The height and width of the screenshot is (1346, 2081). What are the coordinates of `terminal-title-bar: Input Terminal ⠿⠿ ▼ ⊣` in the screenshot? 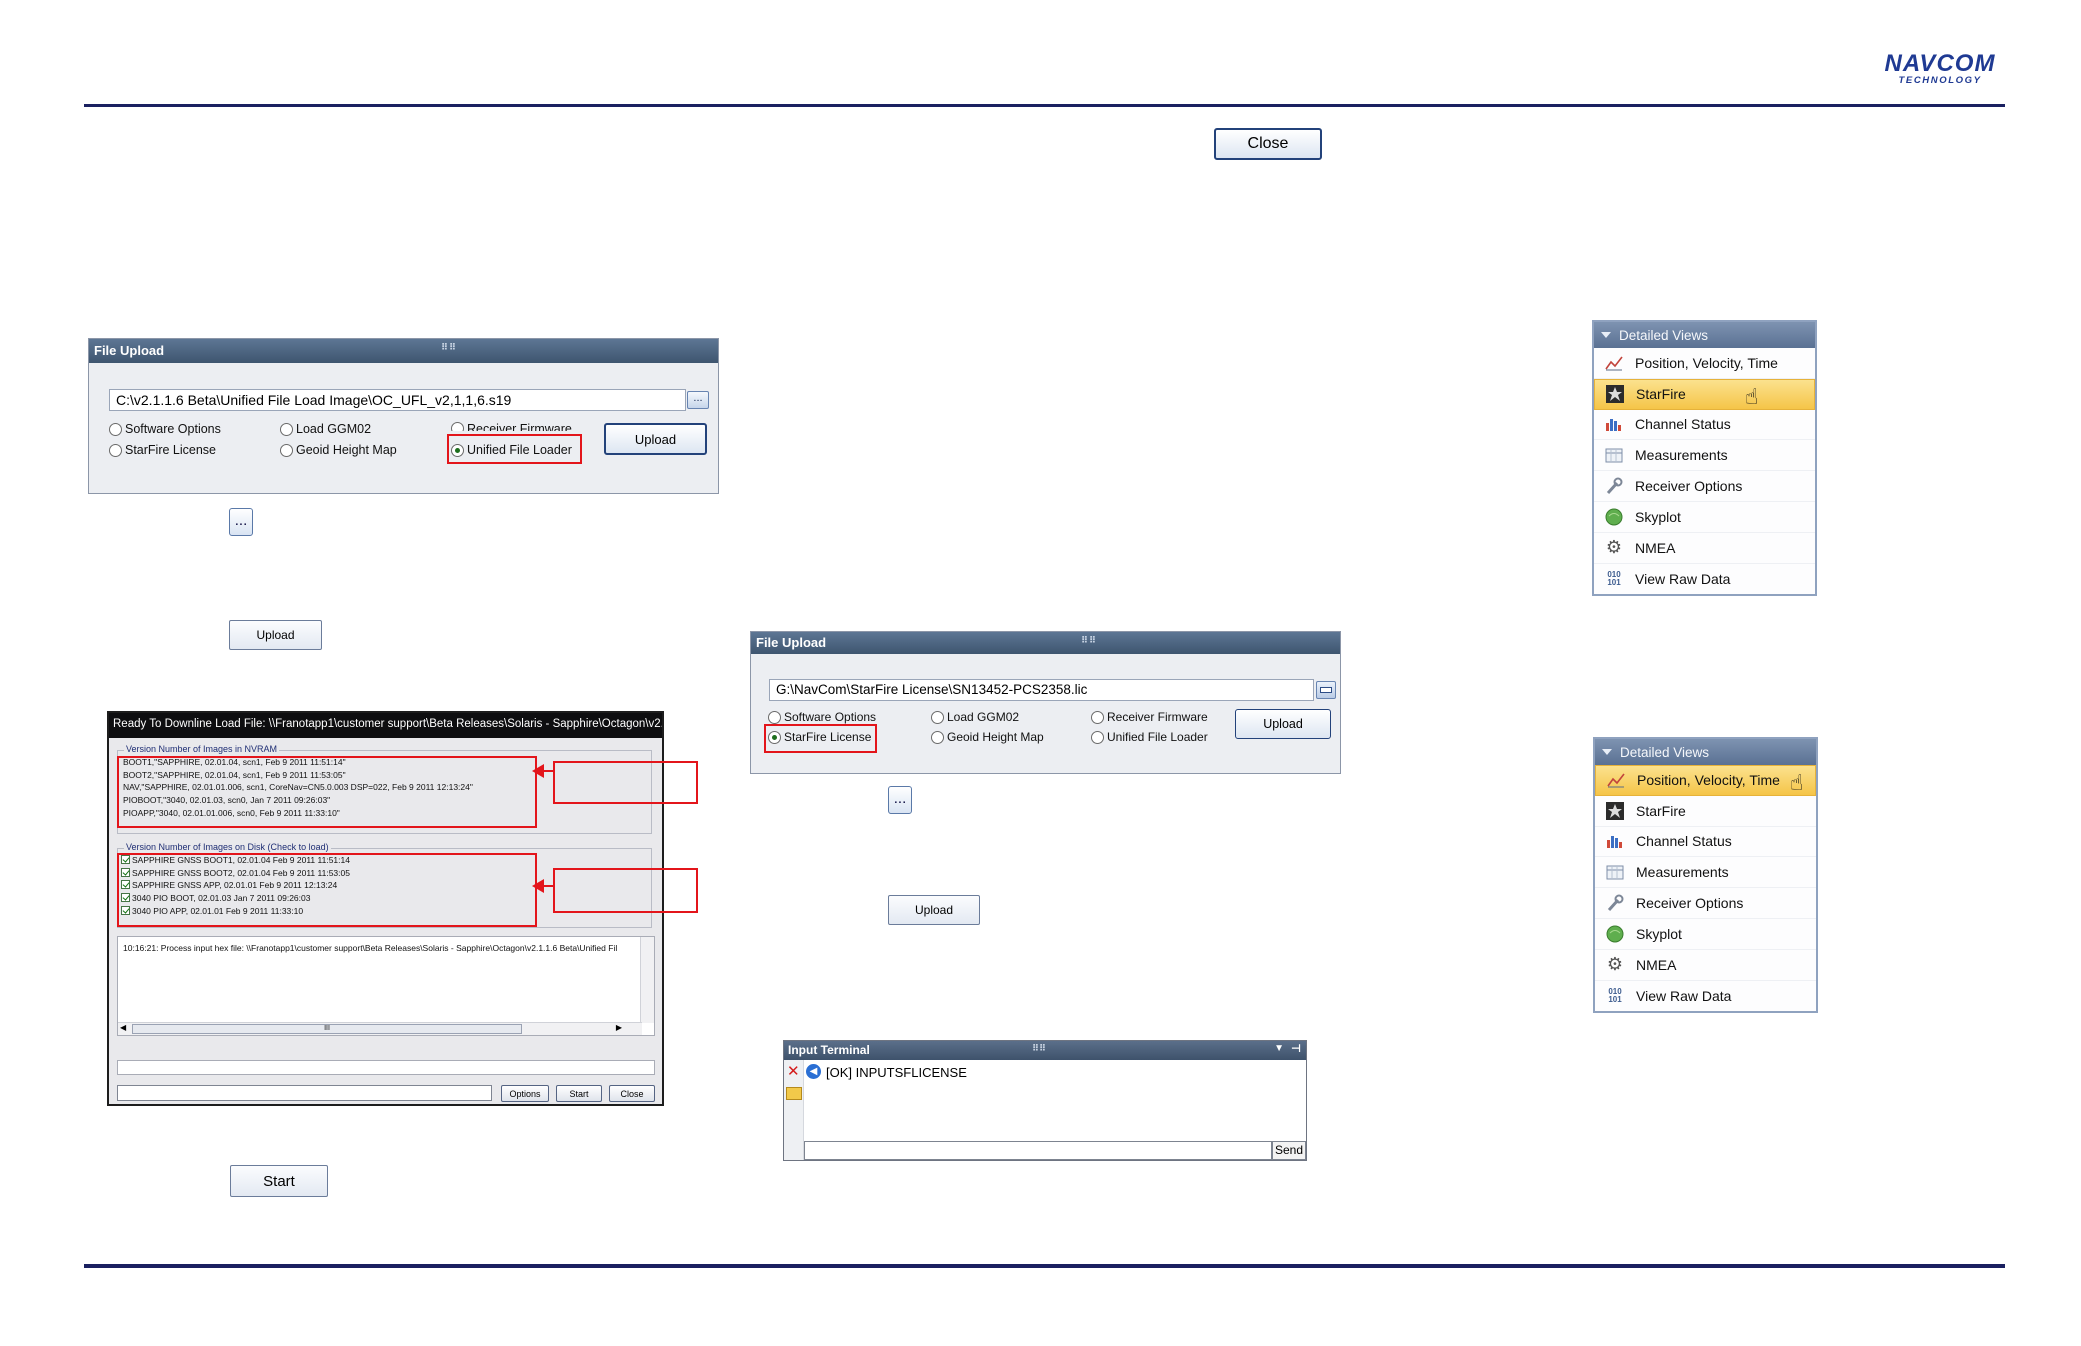 It's located at (1045, 1050).